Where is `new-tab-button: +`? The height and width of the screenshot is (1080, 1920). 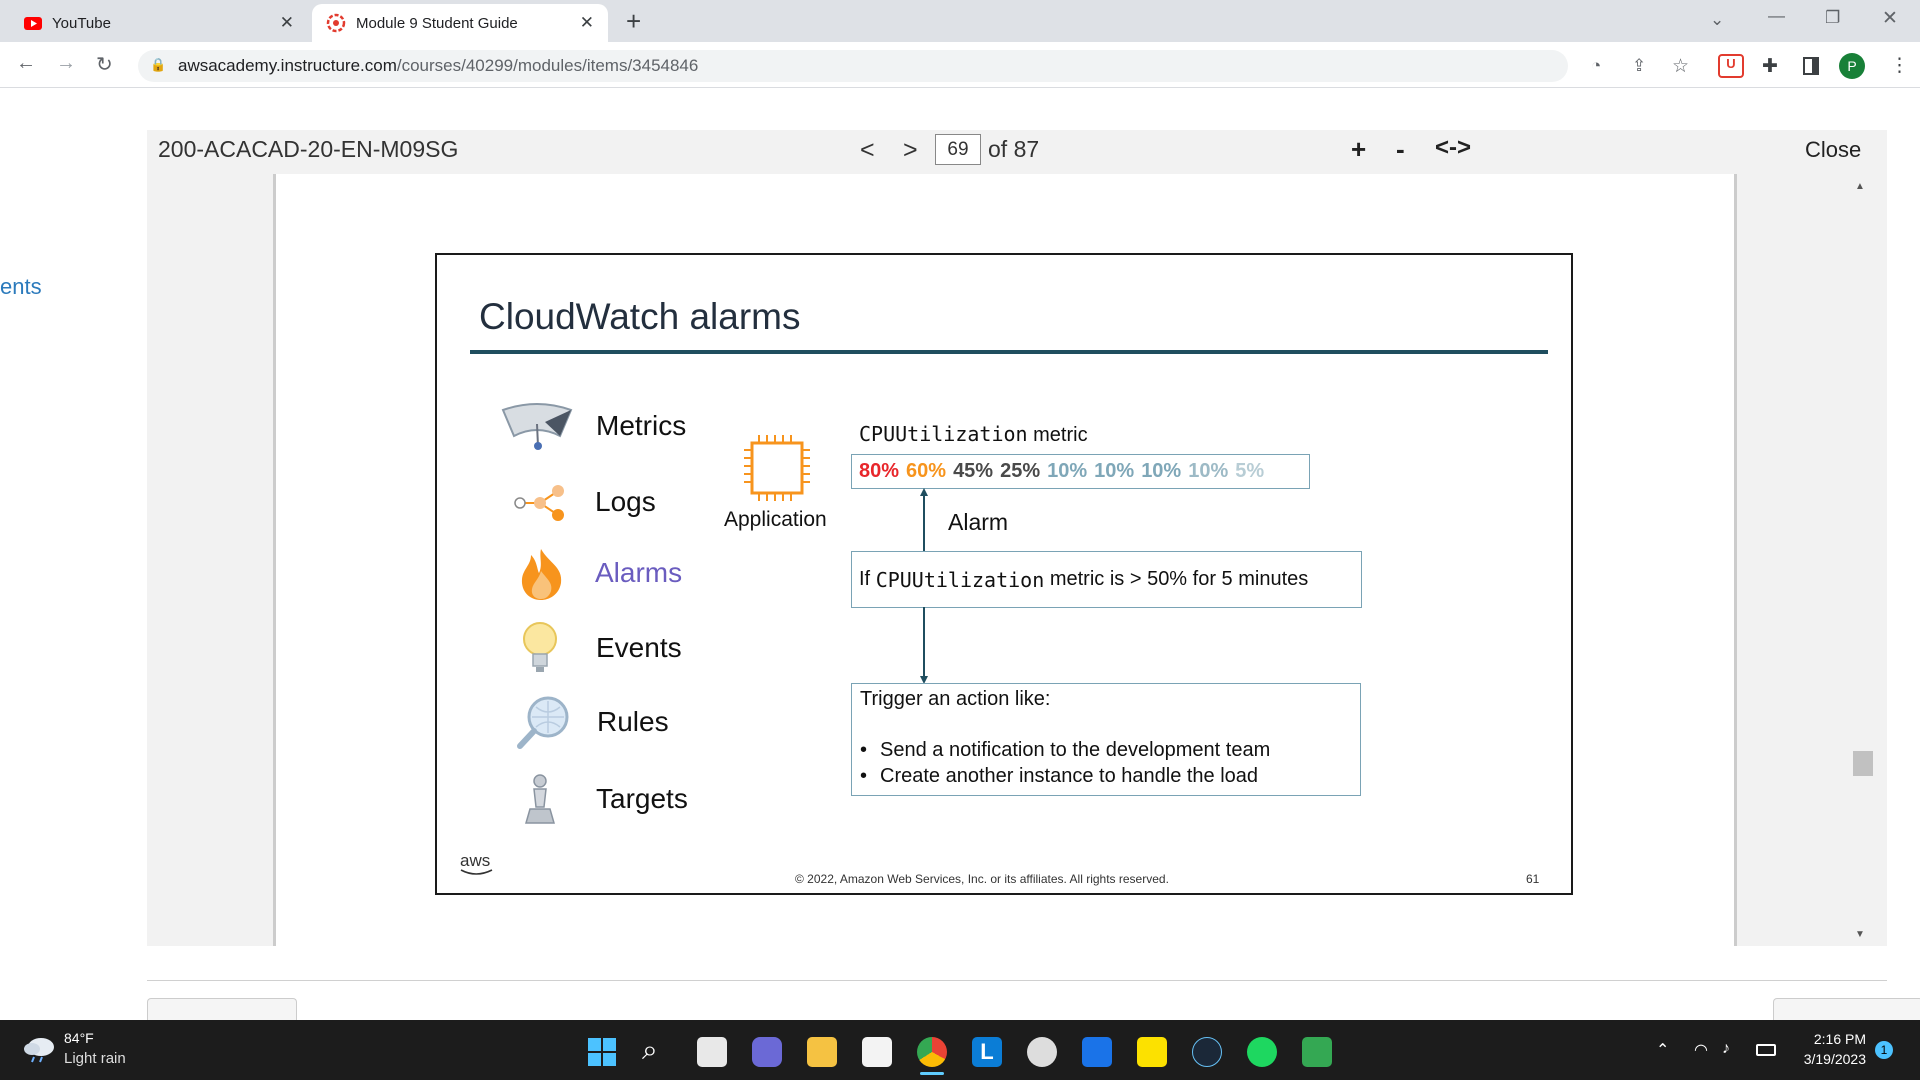
new-tab-button: + is located at coordinates (633, 21).